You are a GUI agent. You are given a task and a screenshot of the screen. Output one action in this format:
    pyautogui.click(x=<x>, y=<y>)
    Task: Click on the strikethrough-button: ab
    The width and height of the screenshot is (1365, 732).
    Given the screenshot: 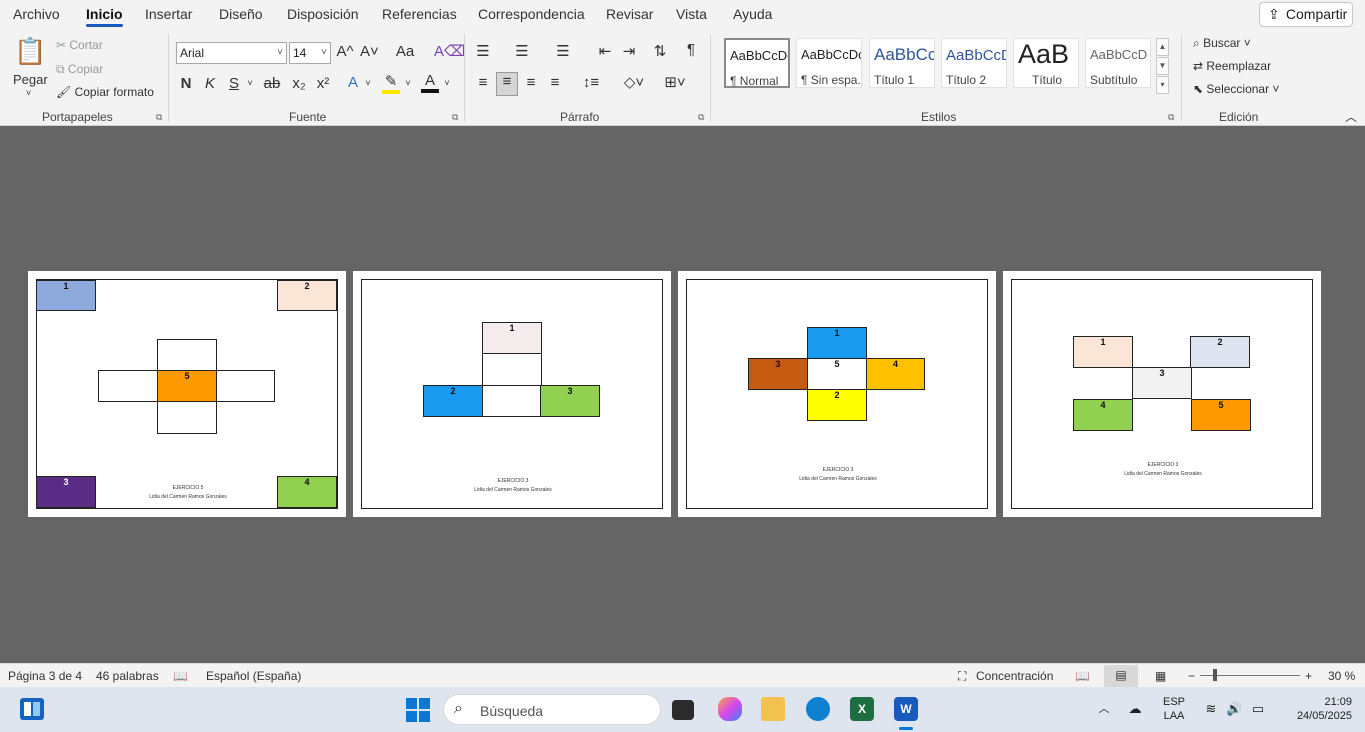 What is the action you would take?
    pyautogui.click(x=272, y=83)
    